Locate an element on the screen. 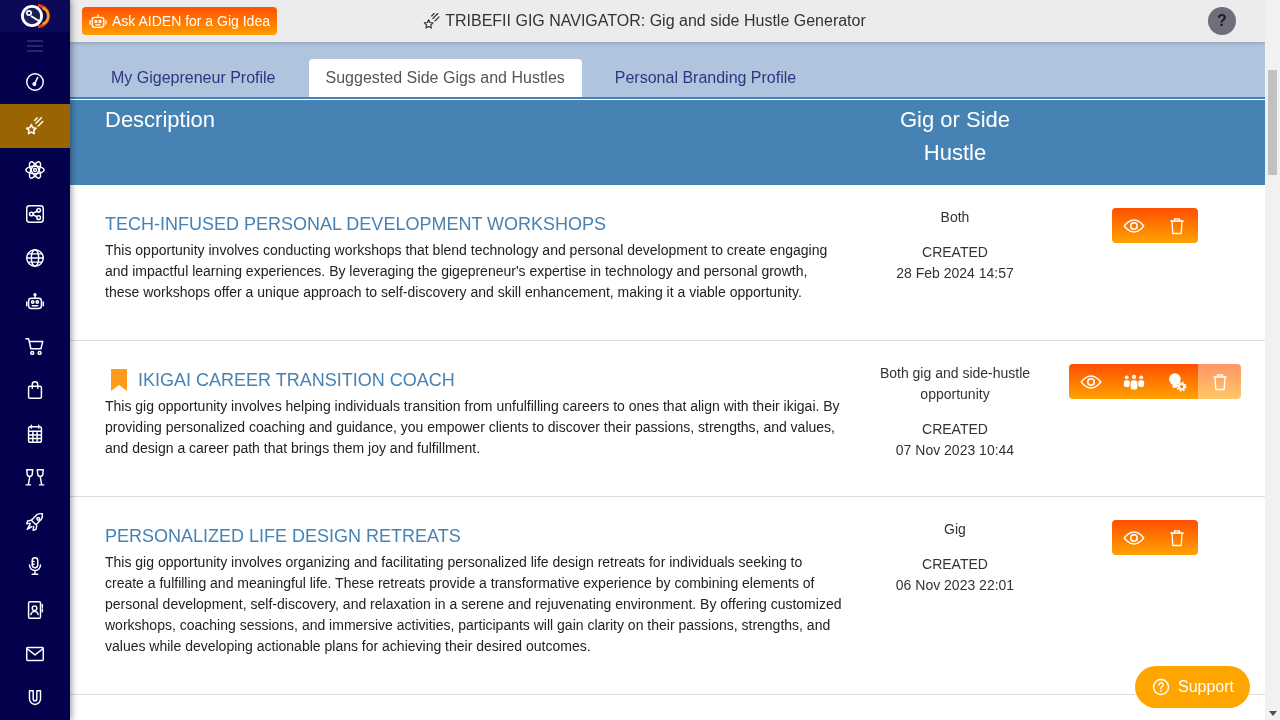 The width and height of the screenshot is (1280, 720). gig-type: Gig is located at coordinates (955, 529).